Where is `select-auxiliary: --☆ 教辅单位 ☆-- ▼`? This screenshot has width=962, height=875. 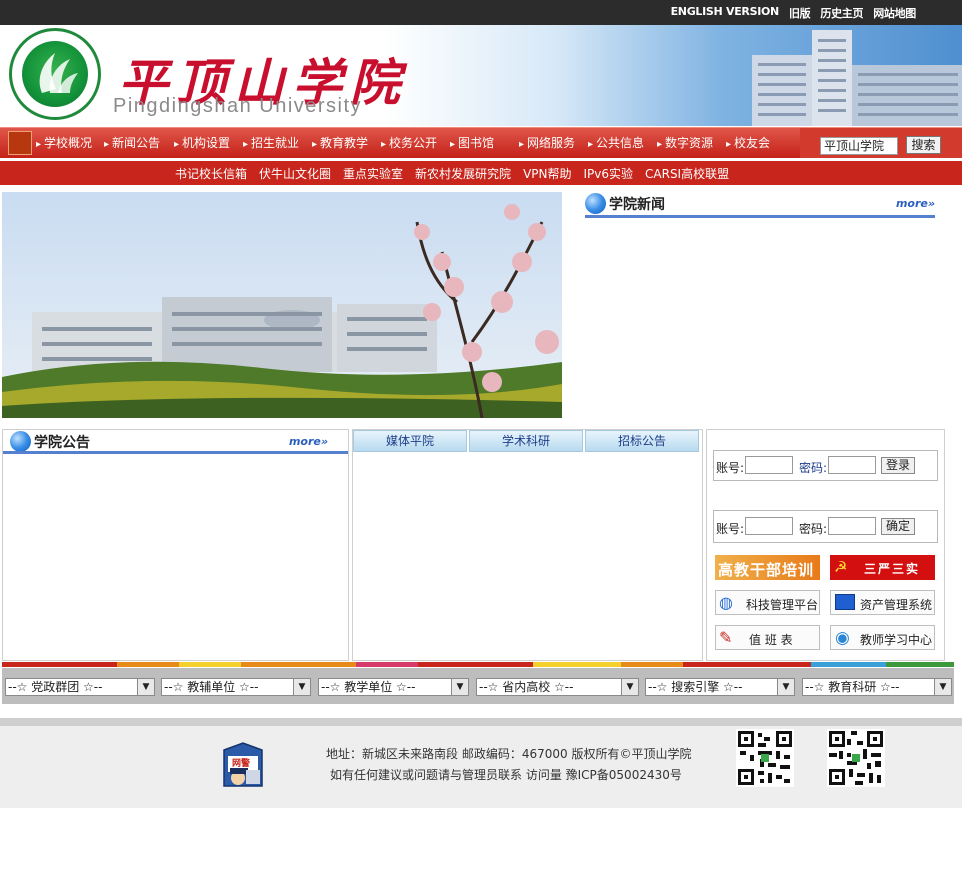
select-auxiliary: --☆ 教辅单位 ☆-- ▼ is located at coordinates (236, 687).